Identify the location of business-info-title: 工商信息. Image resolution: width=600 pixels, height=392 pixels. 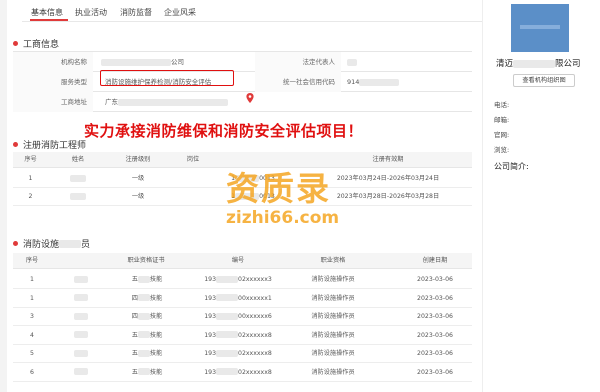
(36, 43).